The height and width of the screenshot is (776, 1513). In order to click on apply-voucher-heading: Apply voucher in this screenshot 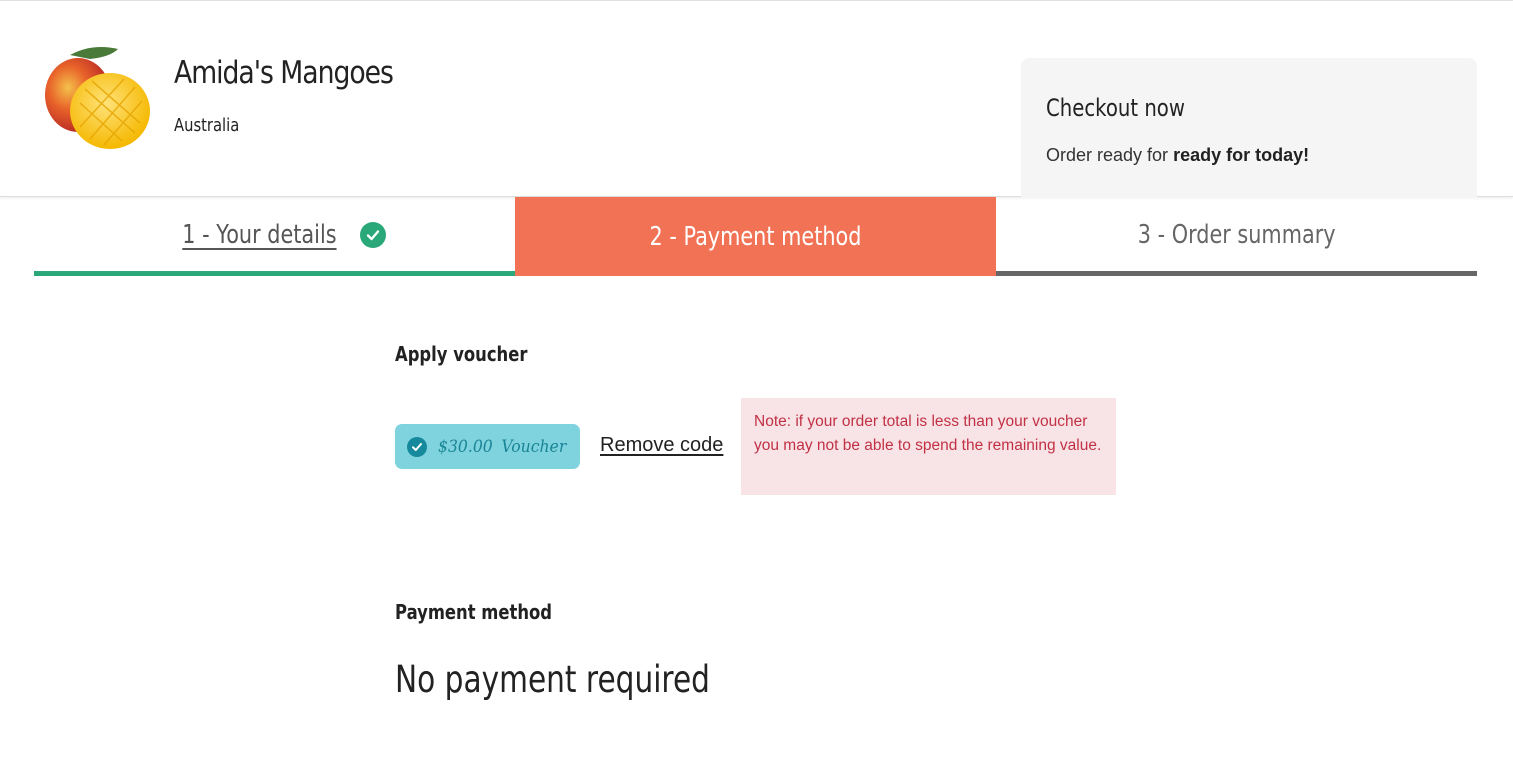, I will do `click(461, 354)`.